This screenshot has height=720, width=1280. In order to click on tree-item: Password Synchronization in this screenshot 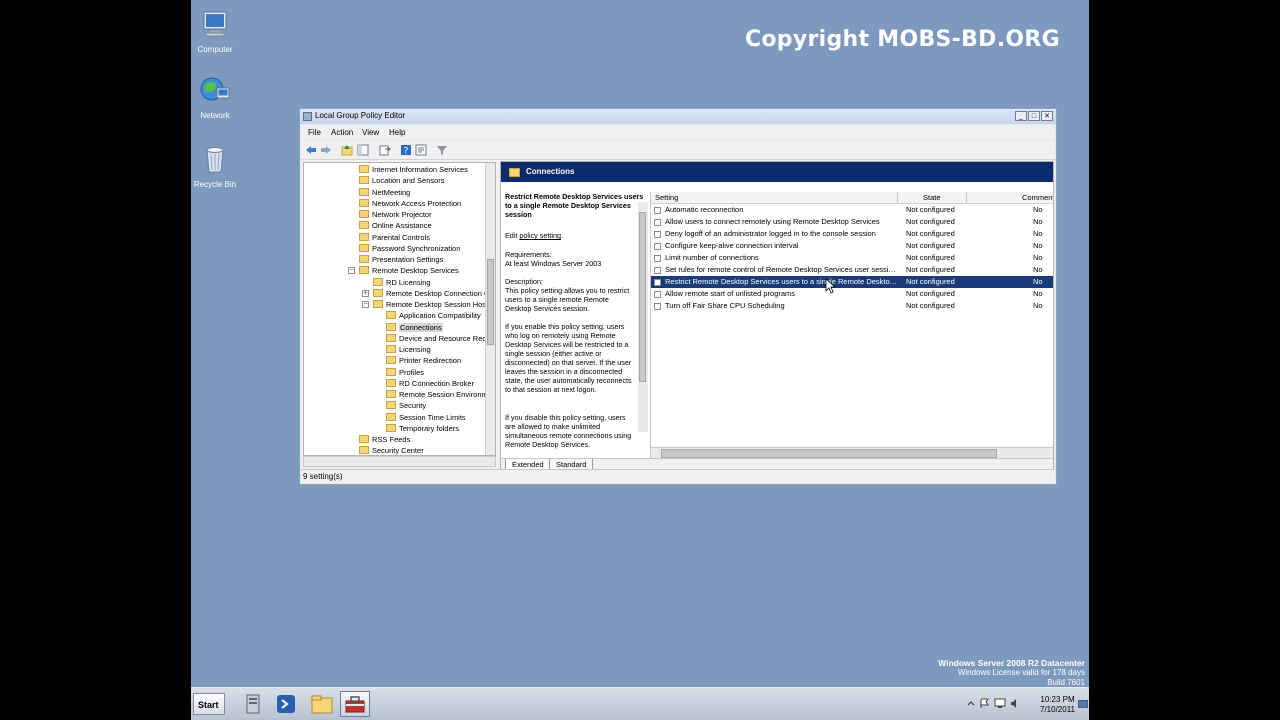, I will do `click(409, 248)`.